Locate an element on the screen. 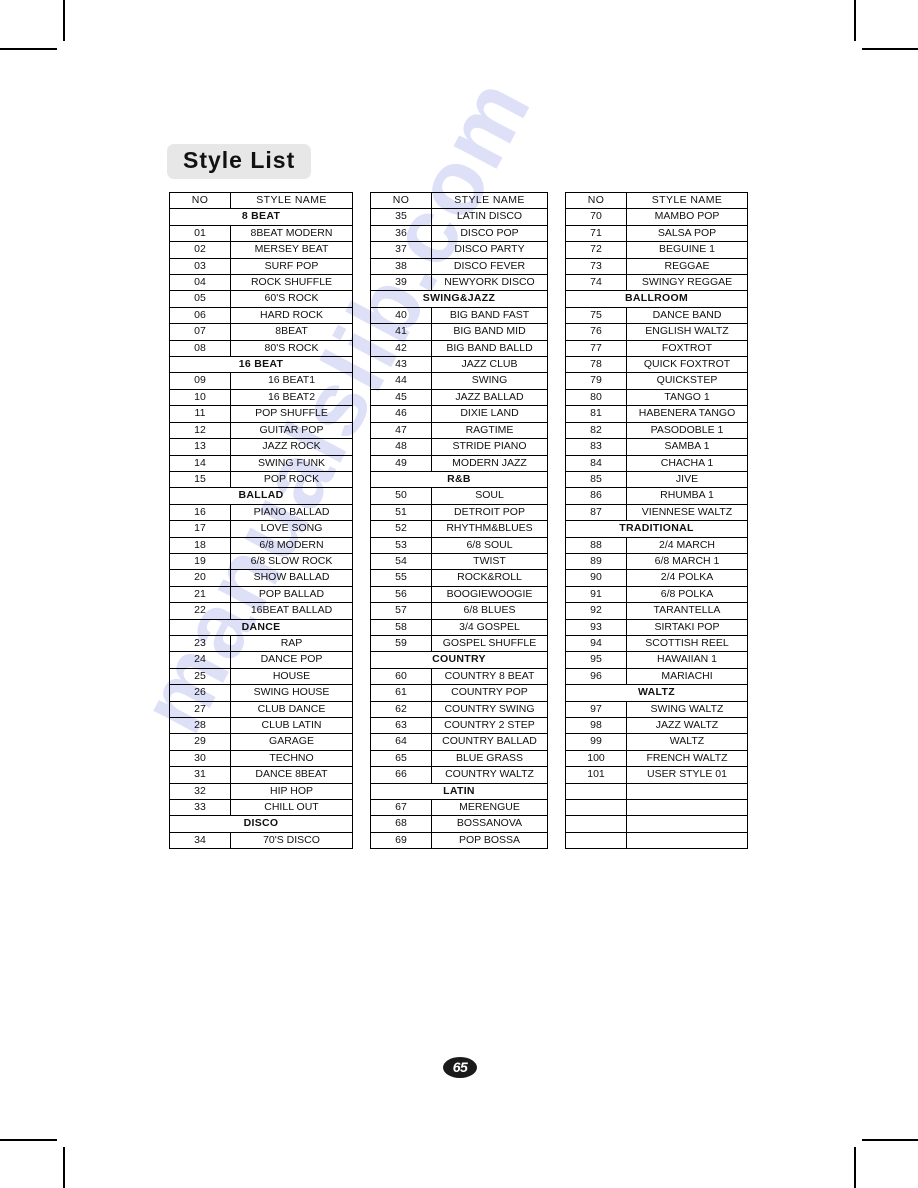  style-no: 34 is located at coordinates (200, 840).